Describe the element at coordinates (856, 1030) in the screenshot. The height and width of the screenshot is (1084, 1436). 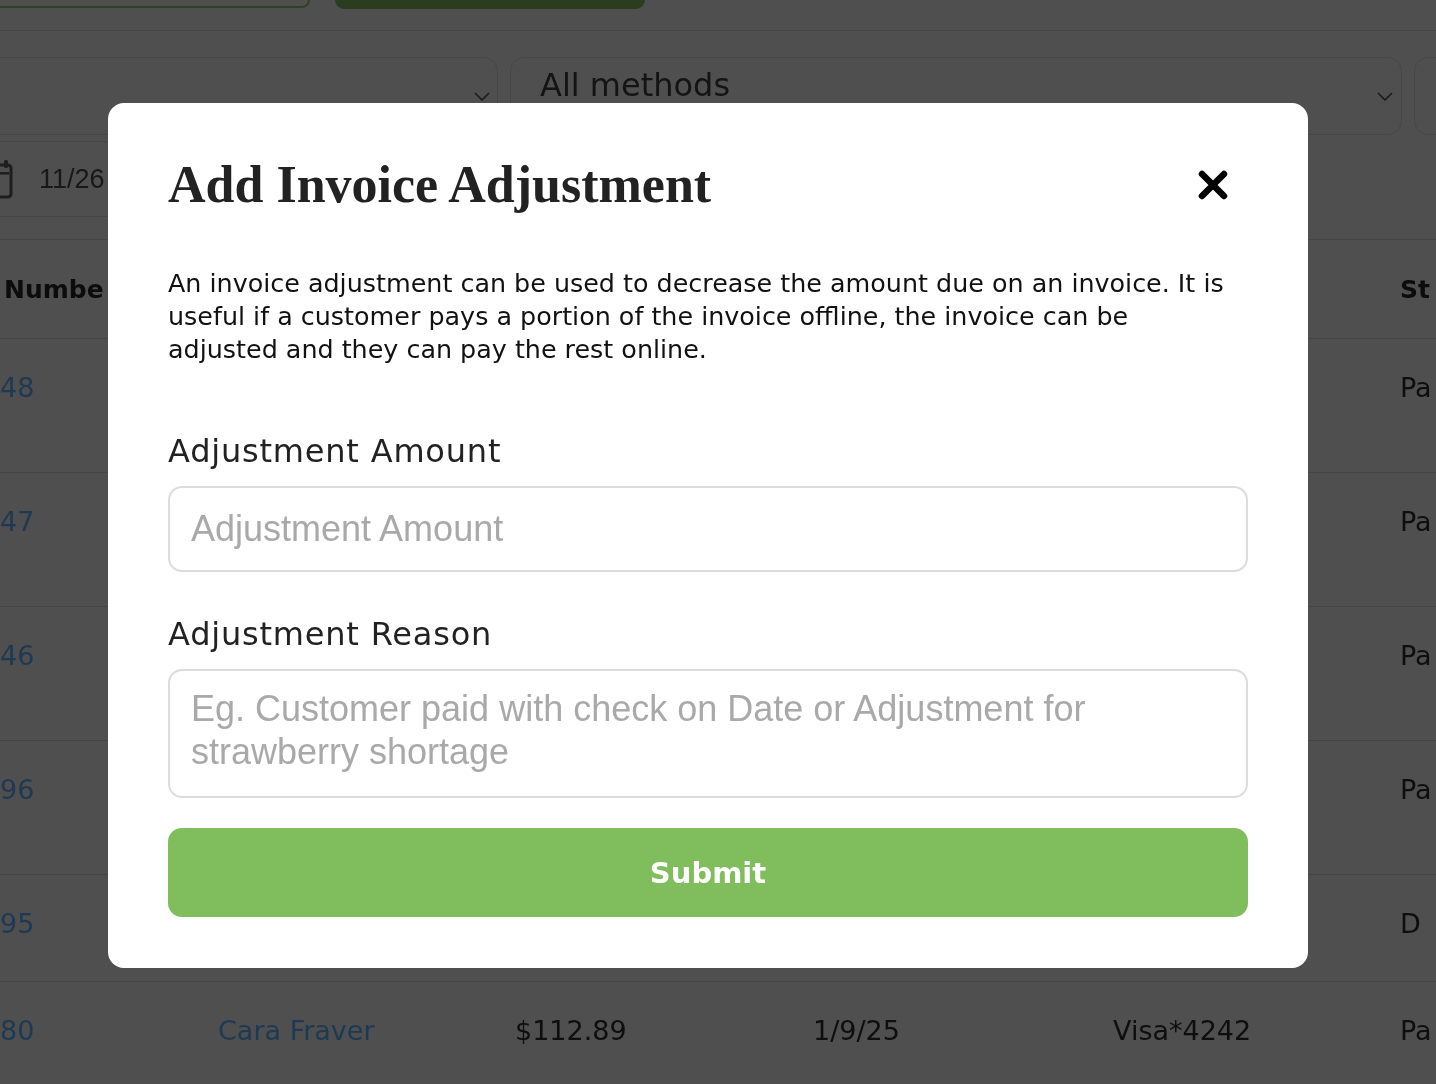
I see `table-cell: 1/9/25` at that location.